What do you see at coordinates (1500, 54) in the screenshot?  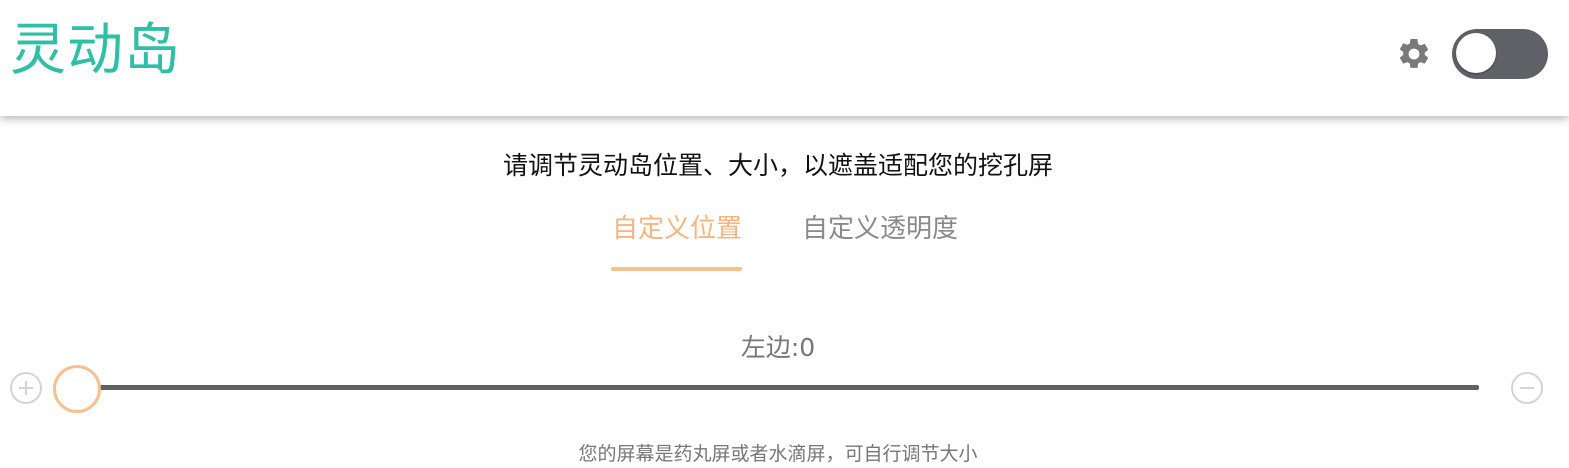 I see `main-toggle-switch` at bounding box center [1500, 54].